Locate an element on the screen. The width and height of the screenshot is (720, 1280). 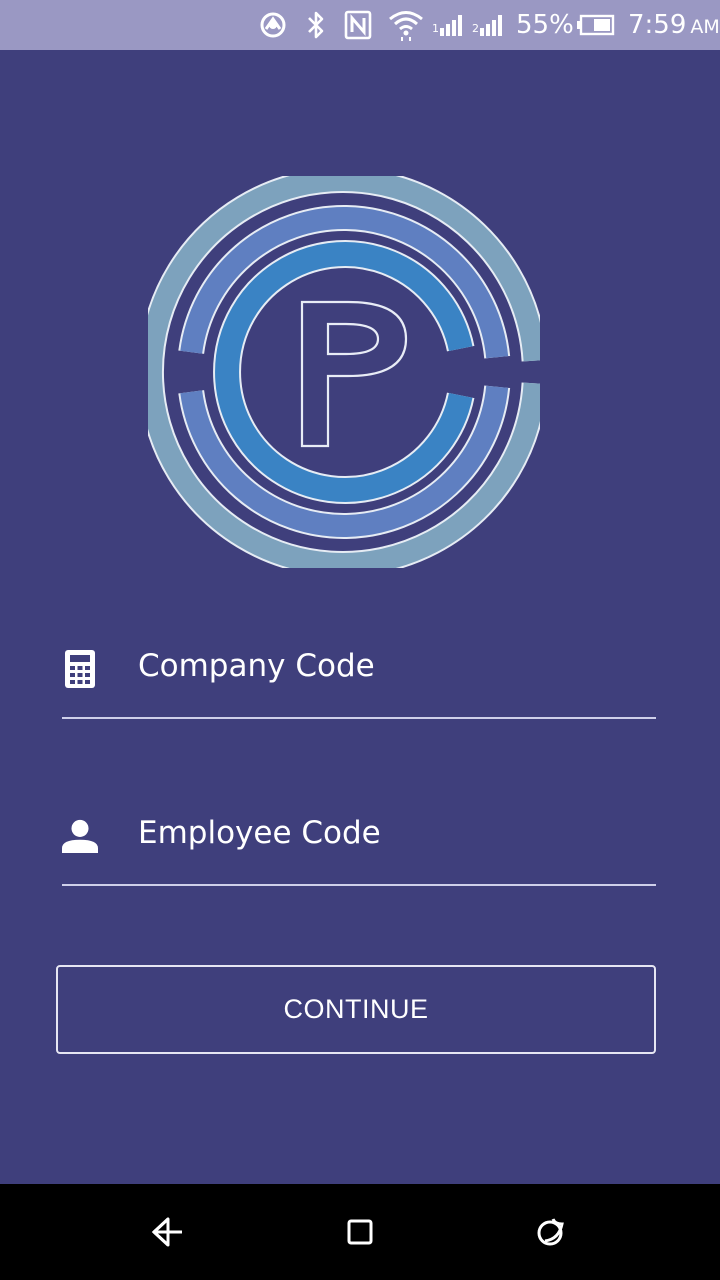
company-code-field is located at coordinates (359, 668).